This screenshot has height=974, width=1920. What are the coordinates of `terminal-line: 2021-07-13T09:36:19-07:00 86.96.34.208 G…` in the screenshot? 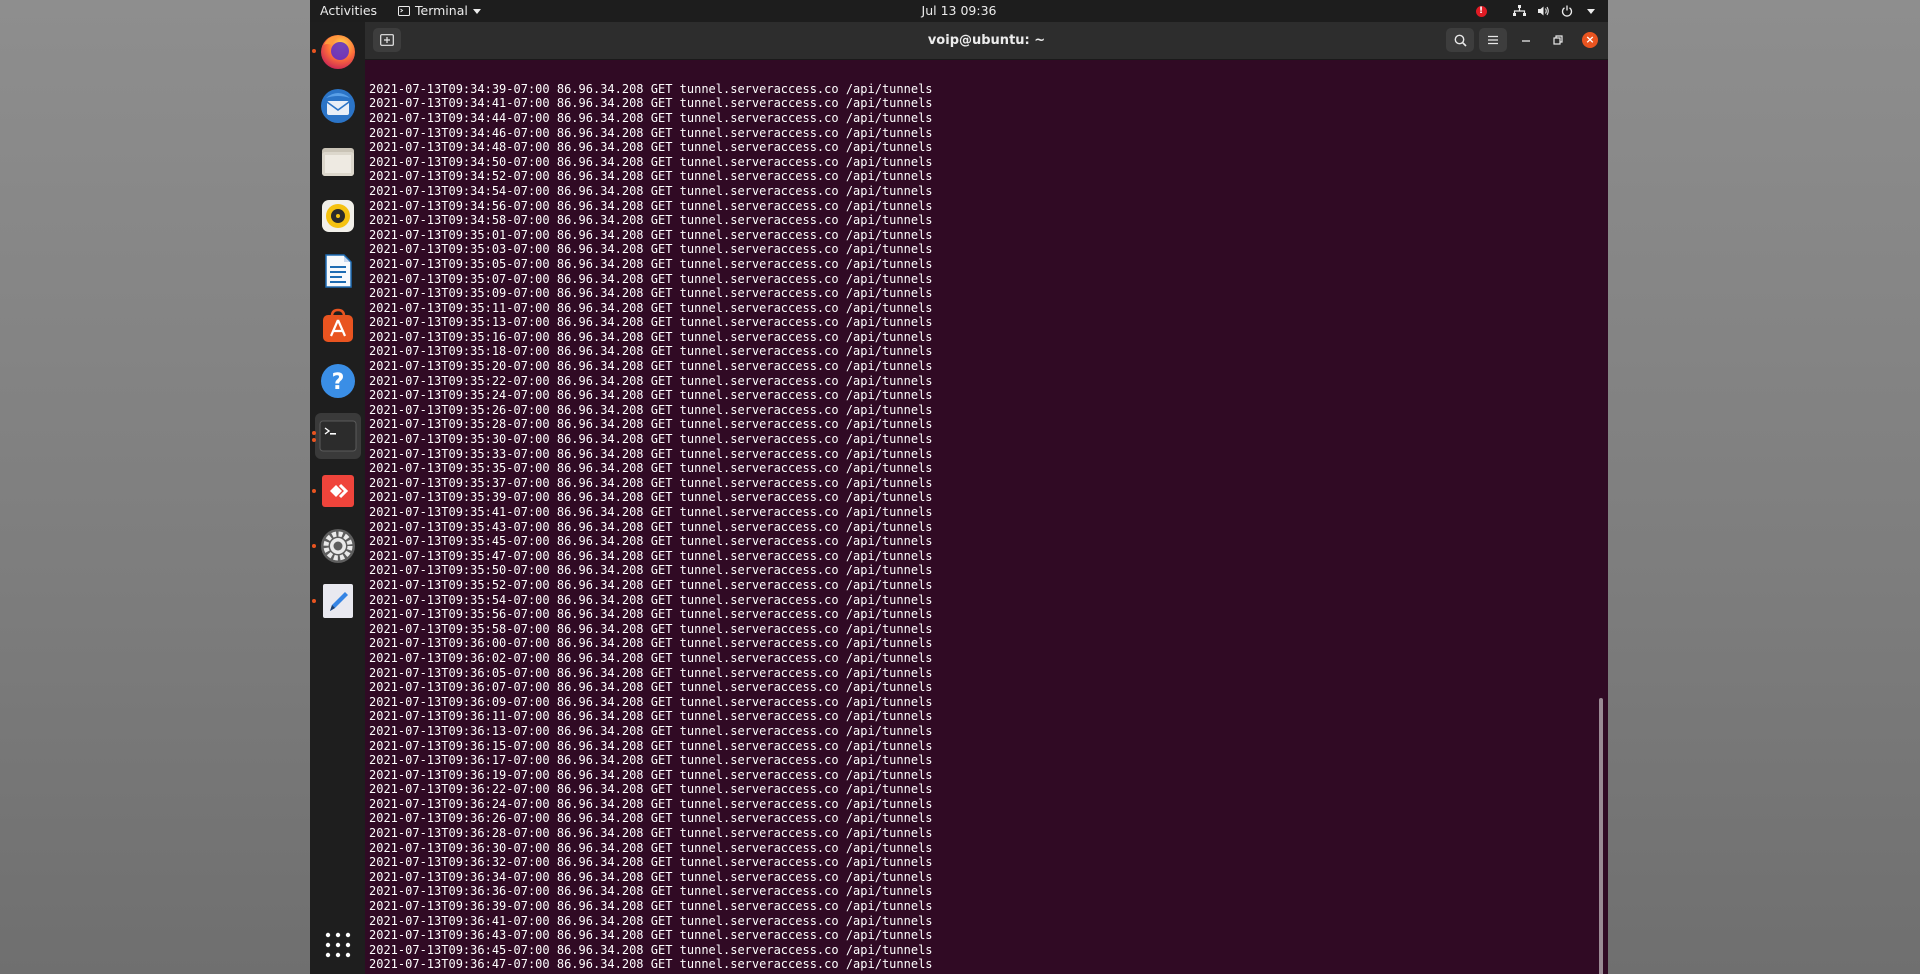 It's located at (651, 774).